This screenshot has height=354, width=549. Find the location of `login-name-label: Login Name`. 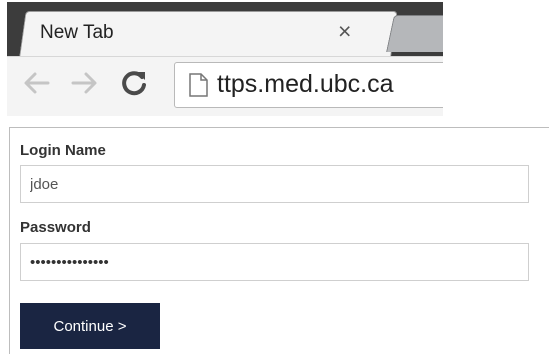

login-name-label: Login Name is located at coordinates (63, 150).